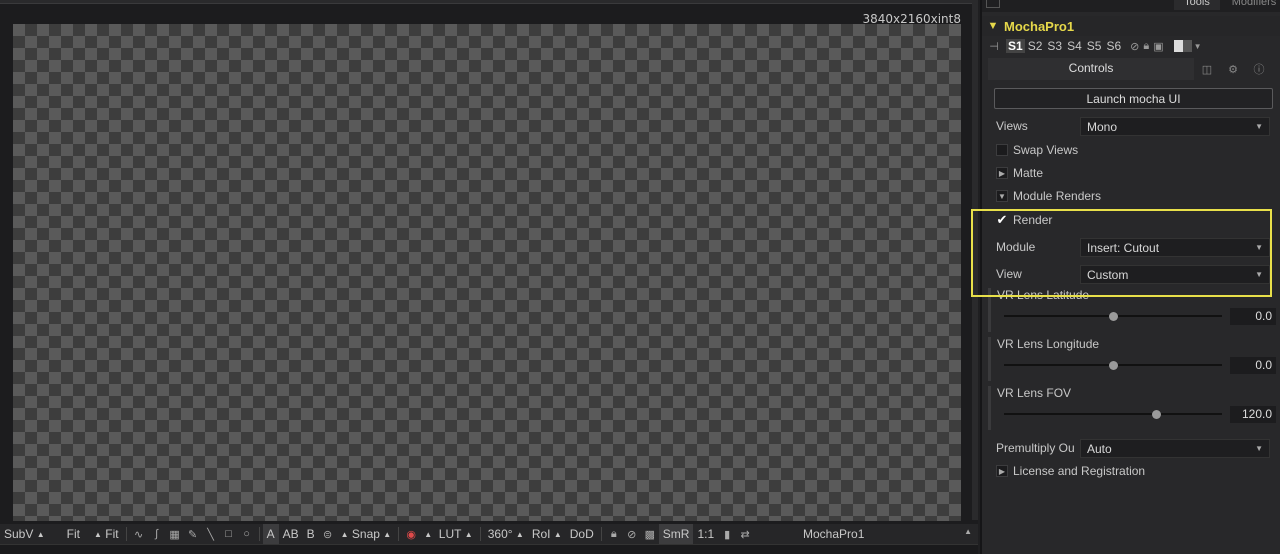 The height and width of the screenshot is (554, 1280). Describe the element at coordinates (650, 534) in the screenshot. I see `checker-icon: ▩` at that location.